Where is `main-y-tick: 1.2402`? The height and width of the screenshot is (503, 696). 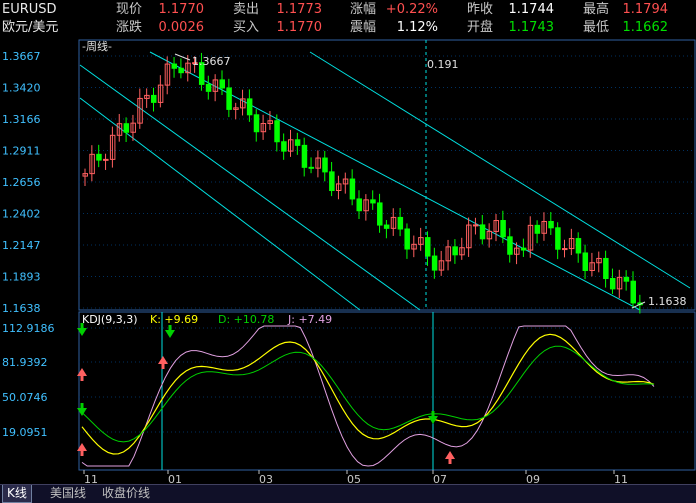
main-y-tick: 1.2402 is located at coordinates (21, 214).